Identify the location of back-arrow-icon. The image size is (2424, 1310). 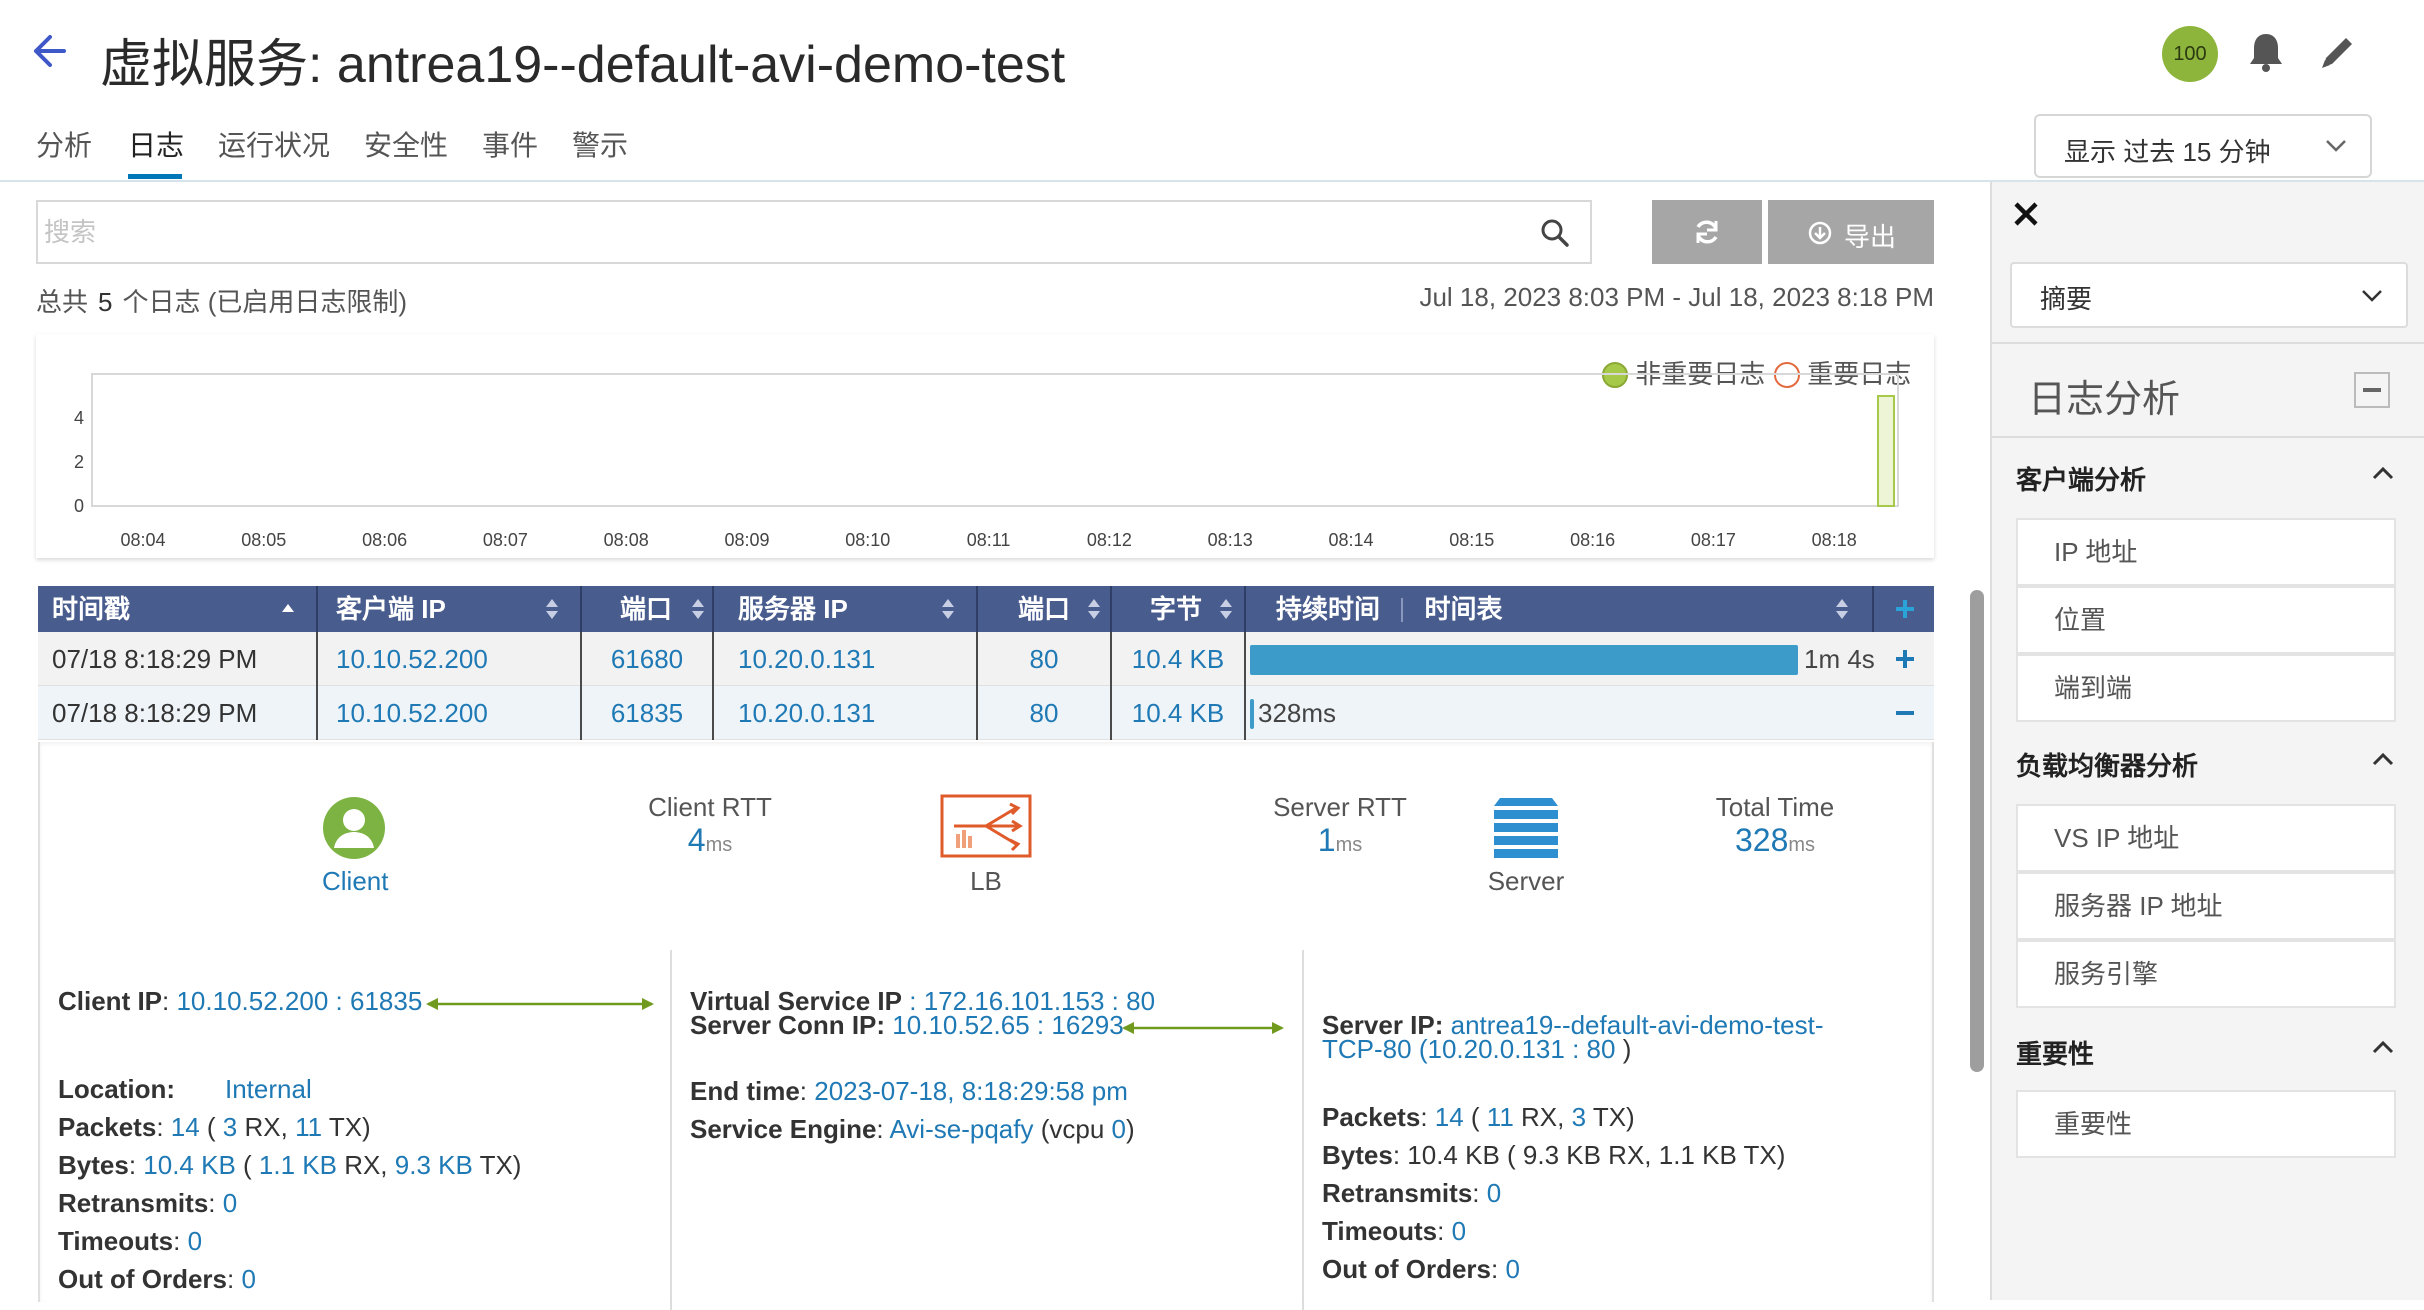
(50, 55).